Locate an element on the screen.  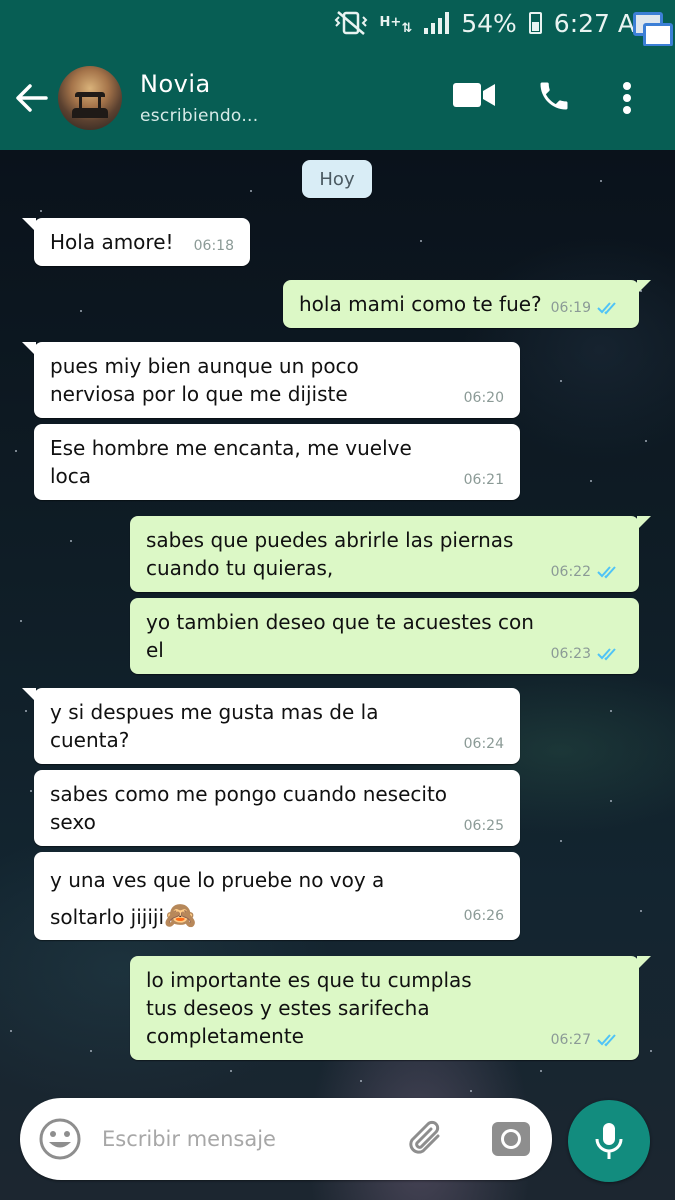
message-text: sabes como me pongo cuando nesecito sexo is located at coordinates (249, 808).